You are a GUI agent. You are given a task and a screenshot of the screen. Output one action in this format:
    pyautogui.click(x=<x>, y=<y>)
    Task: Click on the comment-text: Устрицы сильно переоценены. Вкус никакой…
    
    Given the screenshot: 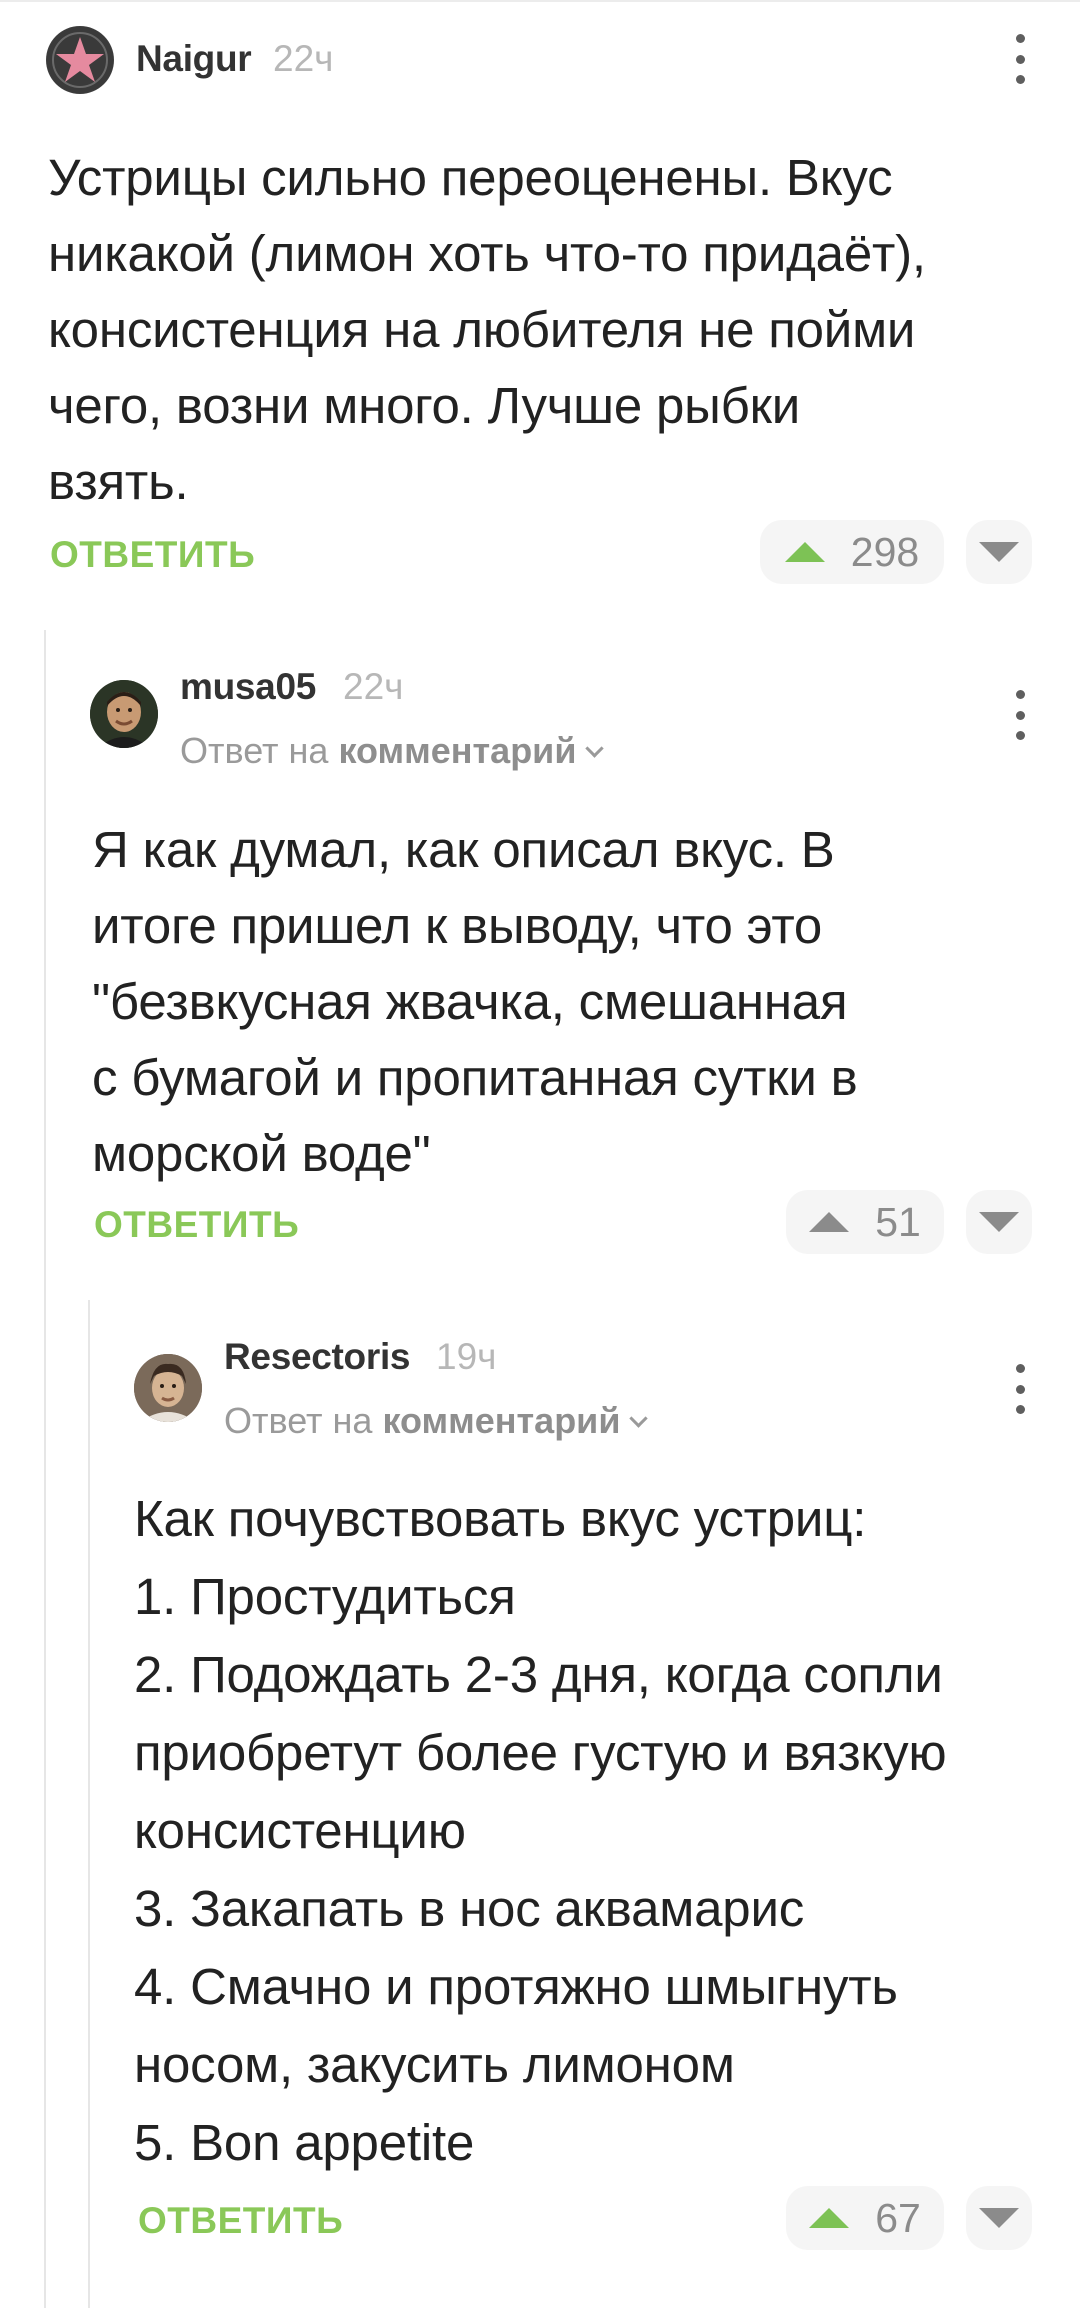 What is the action you would take?
    pyautogui.click(x=487, y=329)
    